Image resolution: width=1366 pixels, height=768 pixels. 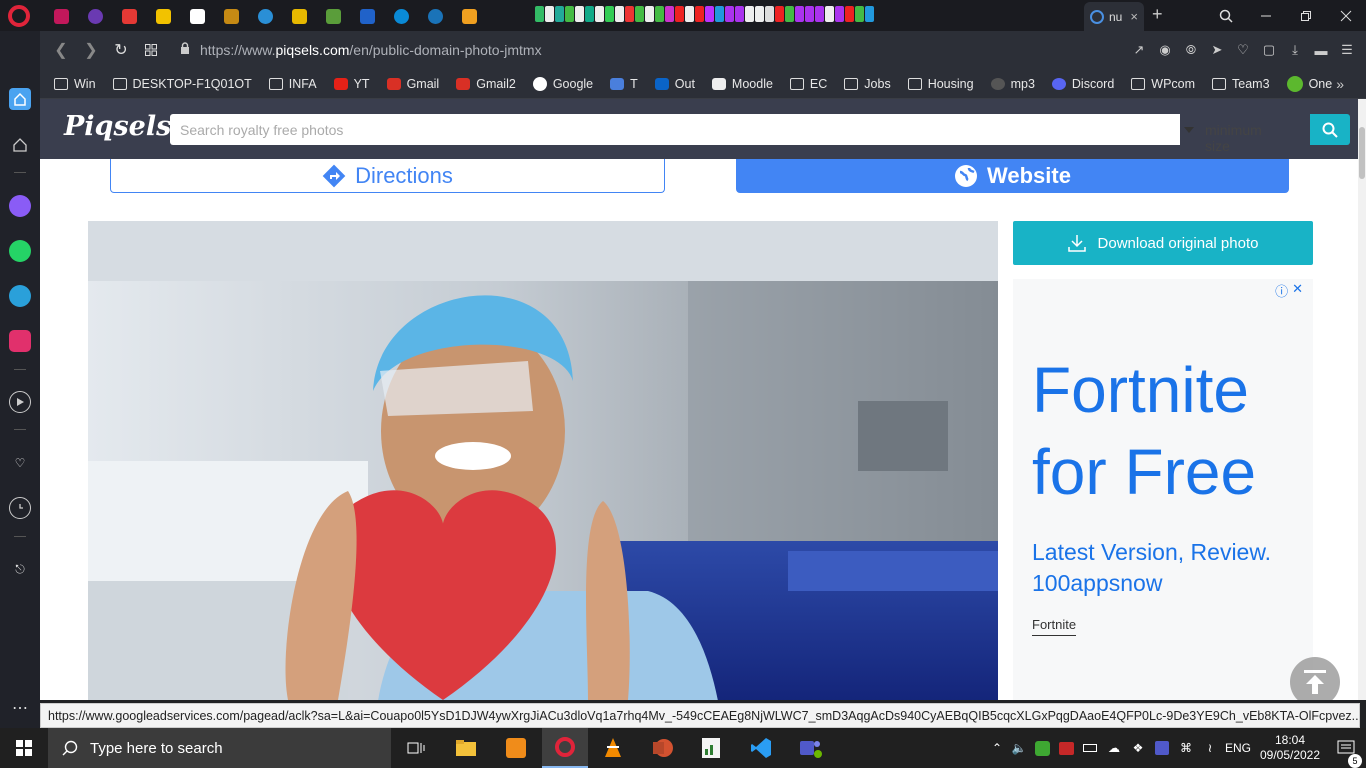 I want to click on teams-icon, so click(x=810, y=748).